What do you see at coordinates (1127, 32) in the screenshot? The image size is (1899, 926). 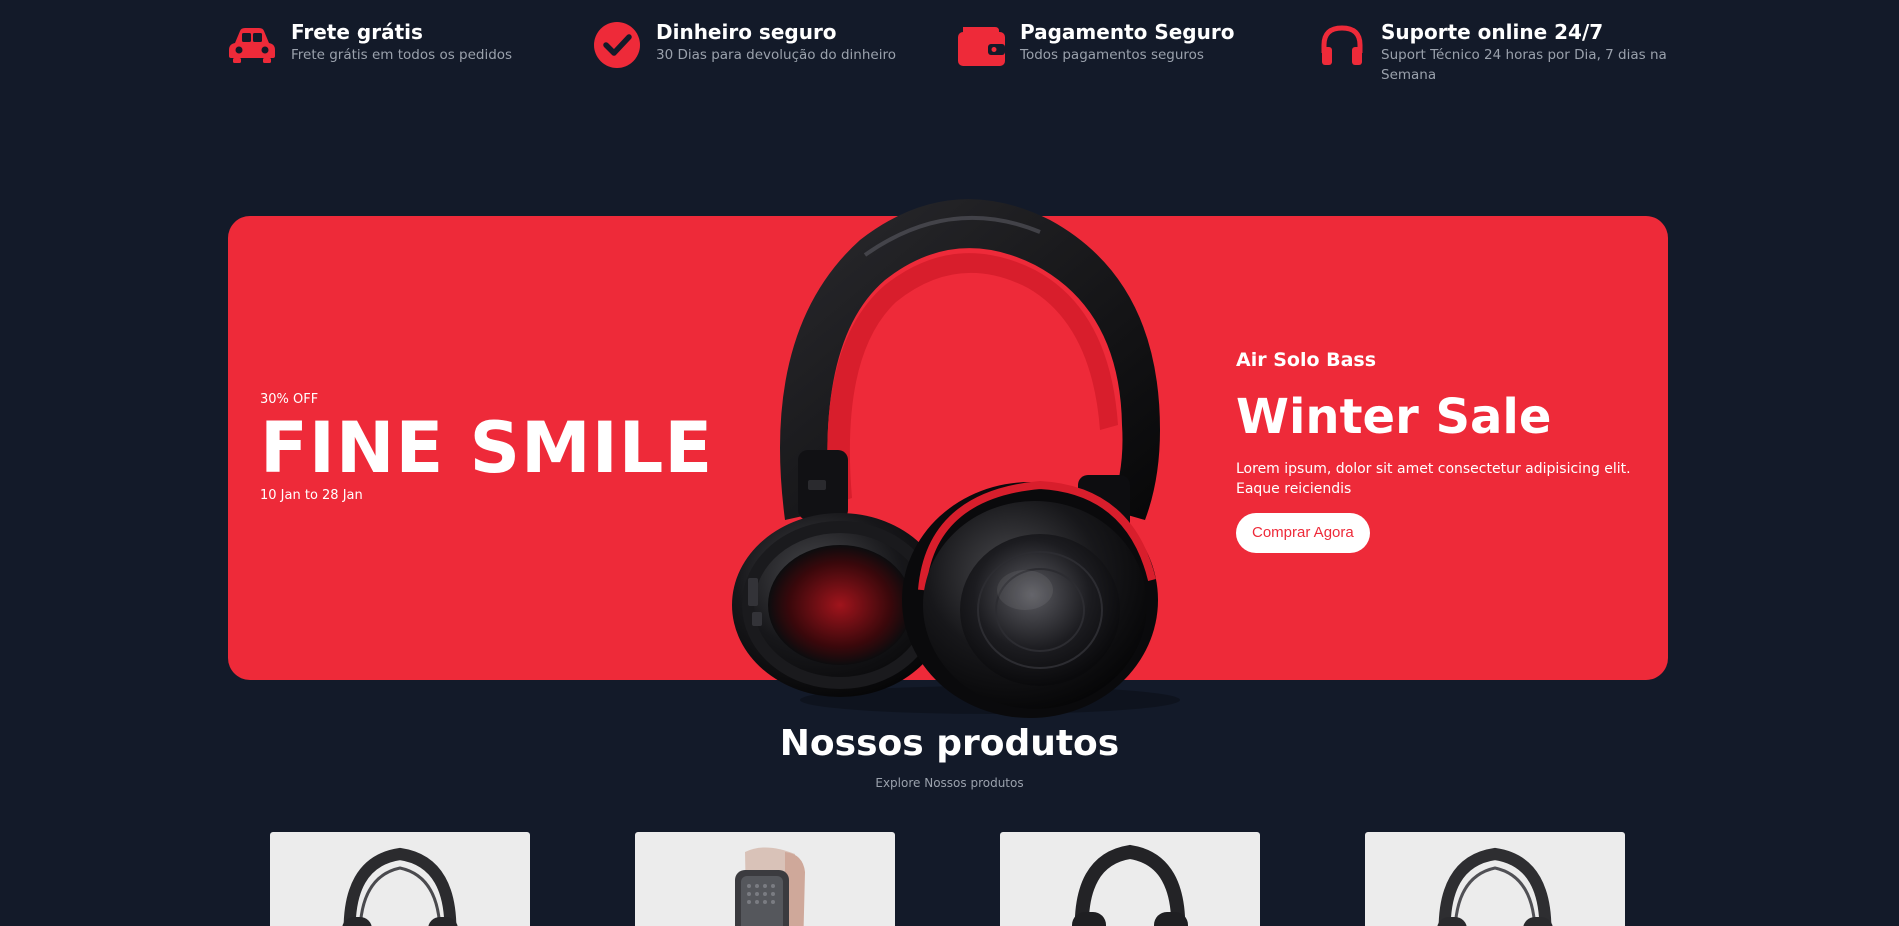 I see `feature-title: Pagamento Seguro` at bounding box center [1127, 32].